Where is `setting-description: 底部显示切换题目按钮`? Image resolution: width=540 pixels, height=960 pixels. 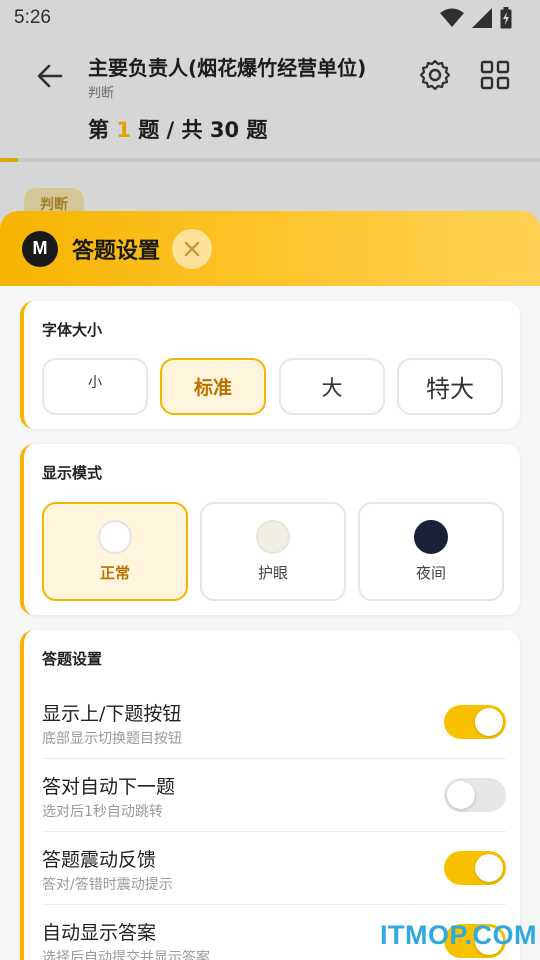 setting-description: 底部显示切换题目按钮 is located at coordinates (112, 739).